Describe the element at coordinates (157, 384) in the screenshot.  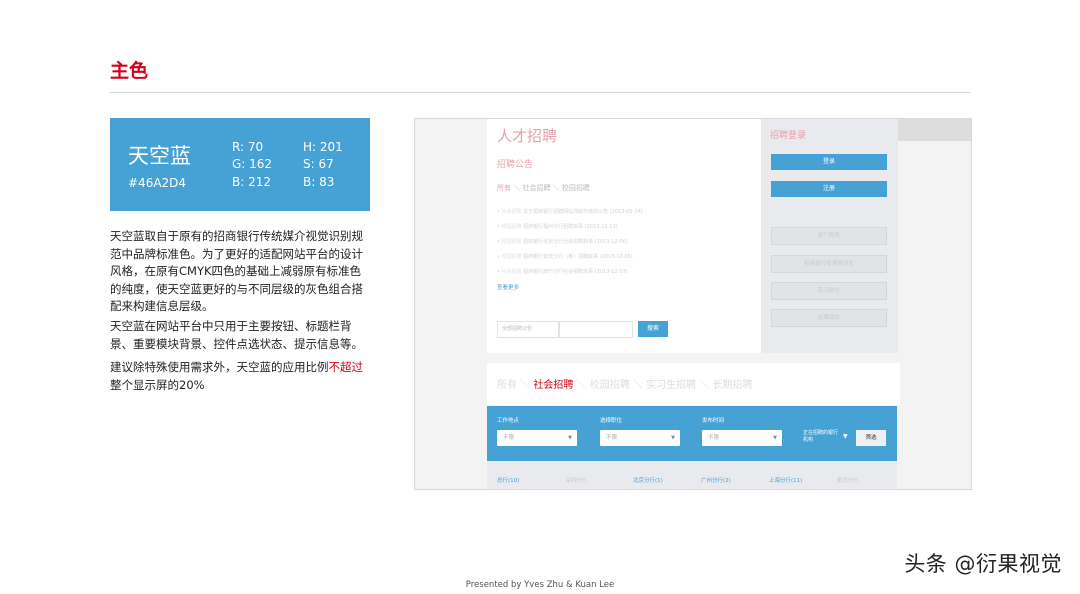
I see `p3-text-c: 整个显示屏的20%` at that location.